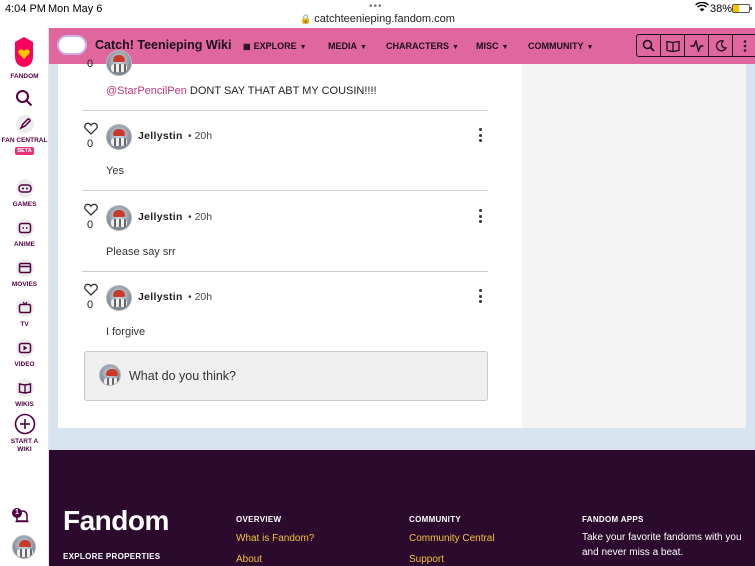 This screenshot has width=755, height=566. I want to click on nav-community: COMMUNITY ▼, so click(560, 46).